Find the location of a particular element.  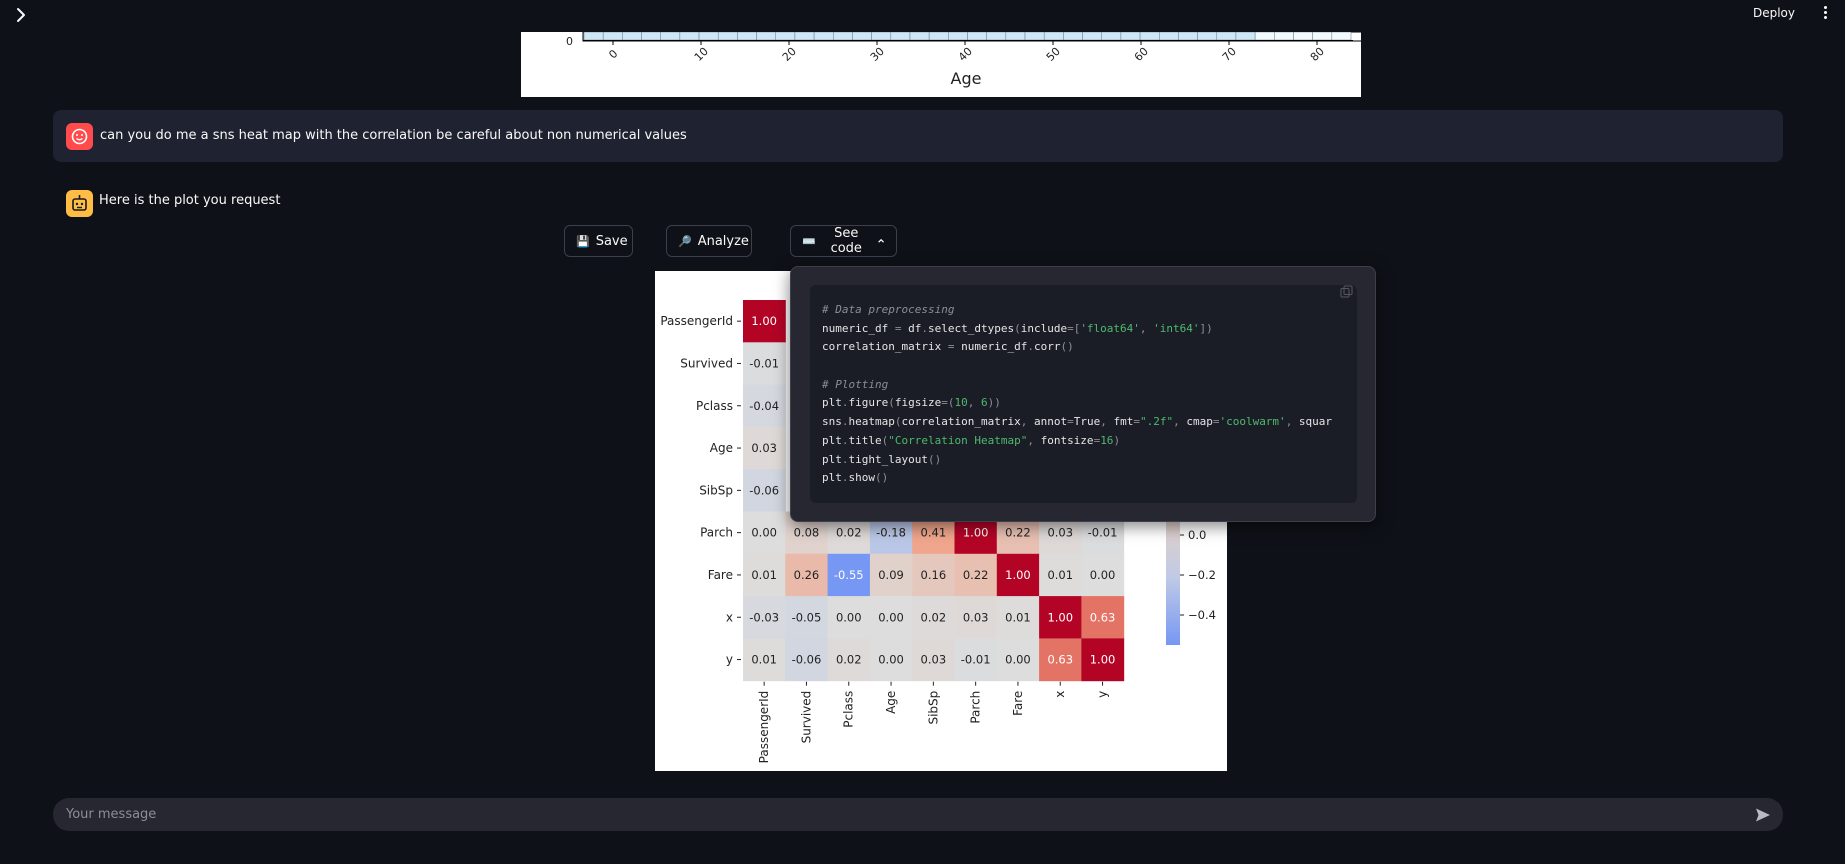

cell-label: 0.02 is located at coordinates (934, 617).